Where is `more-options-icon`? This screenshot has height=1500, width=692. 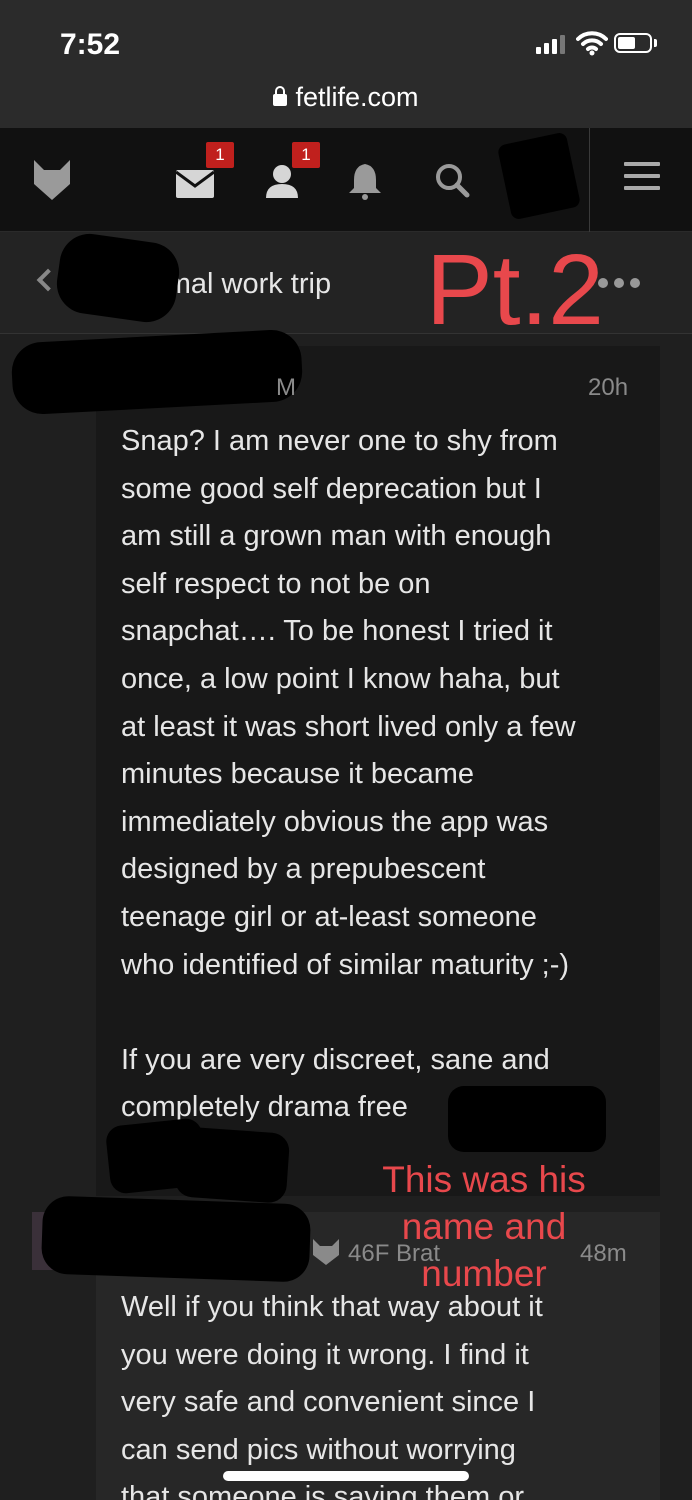
more-options-icon is located at coordinates (619, 283).